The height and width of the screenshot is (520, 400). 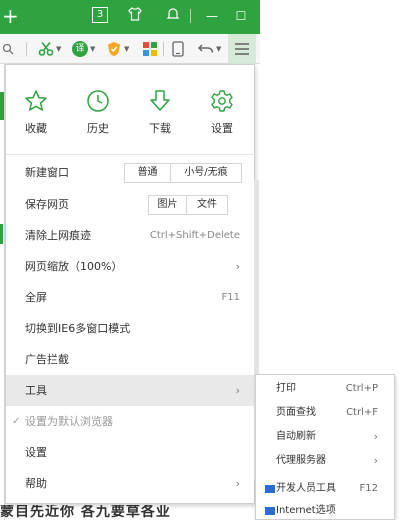 What do you see at coordinates (148, 173) in the screenshot?
I see `new-window-normal-button: 普通` at bounding box center [148, 173].